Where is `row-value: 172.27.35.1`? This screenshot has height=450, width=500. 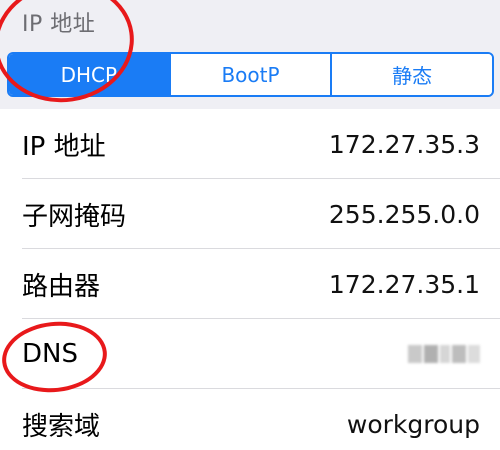
row-value: 172.27.35.1 is located at coordinates (404, 284).